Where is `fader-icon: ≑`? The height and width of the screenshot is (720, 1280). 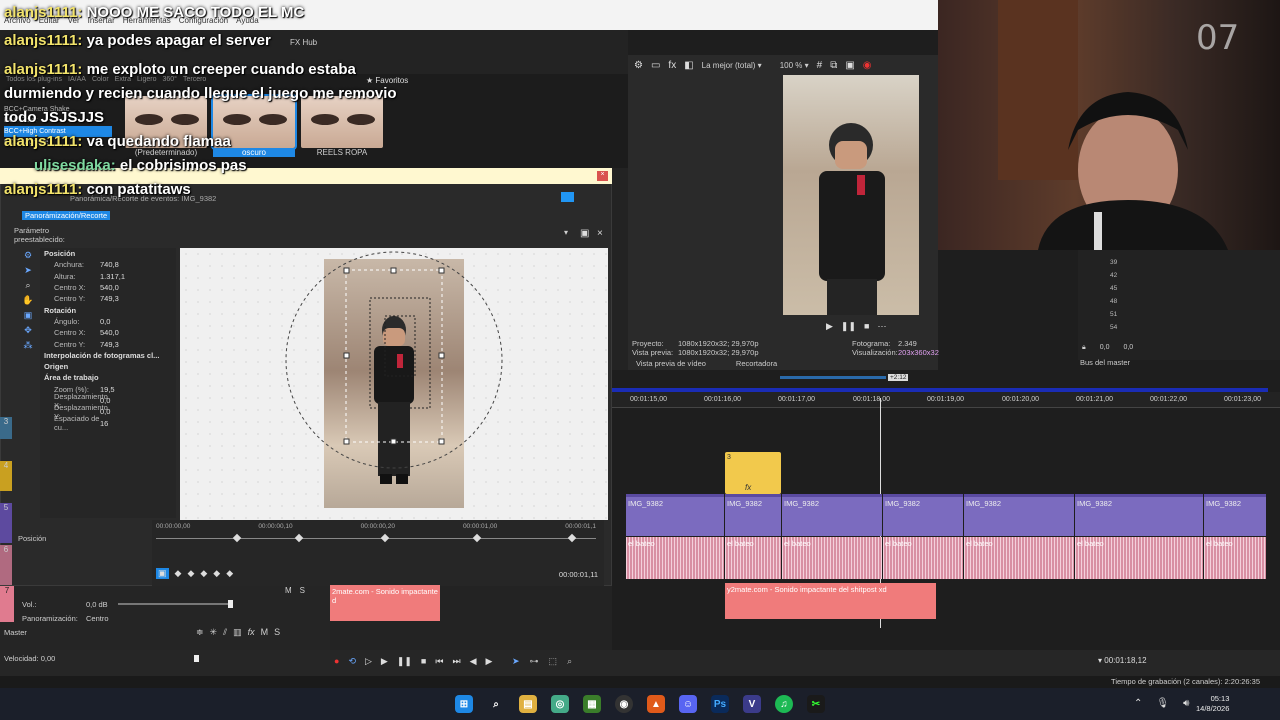
fader-icon: ≑ is located at coordinates (200, 632).